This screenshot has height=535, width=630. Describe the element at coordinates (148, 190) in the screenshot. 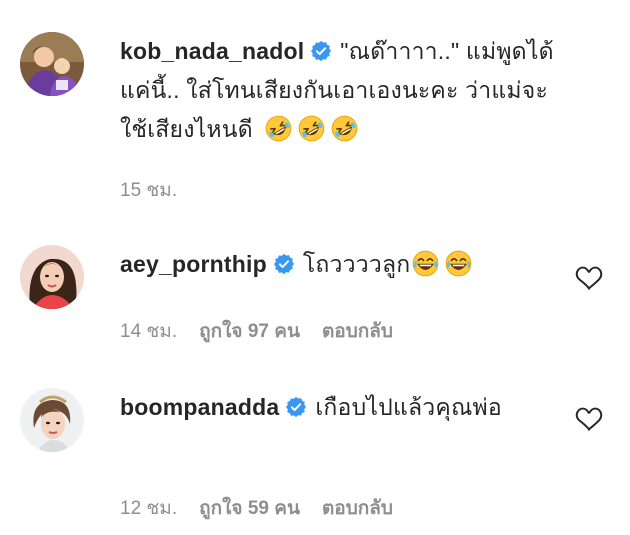

I see `timestamp: 15 ชม.` at that location.